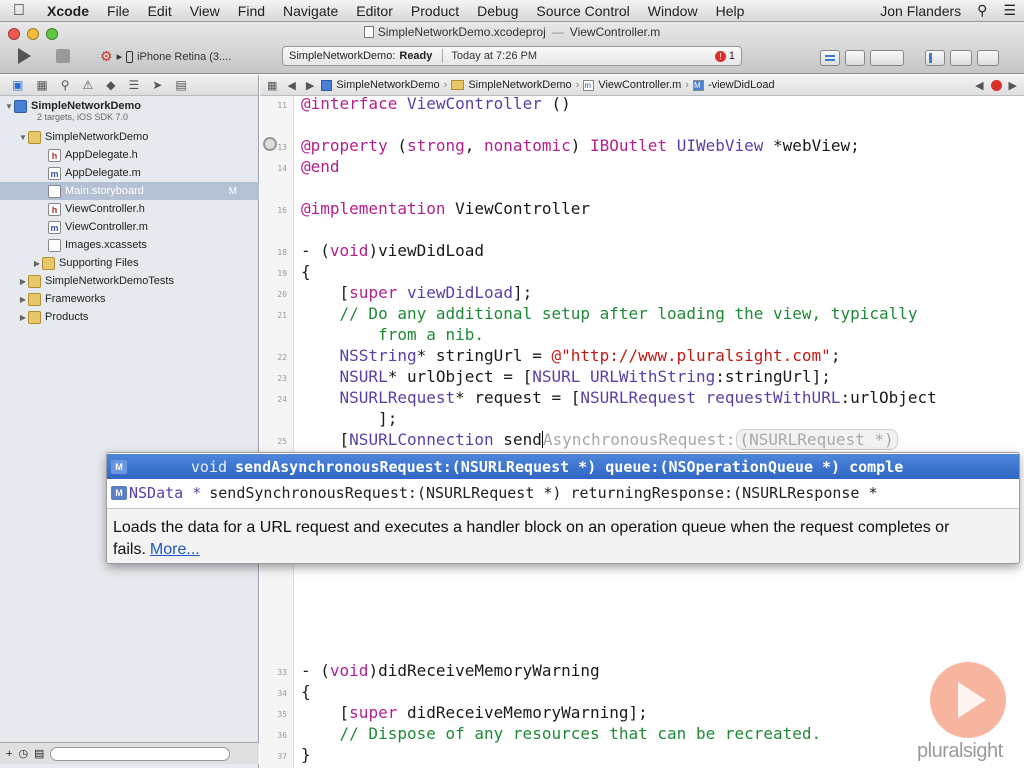 The image size is (1024, 768). I want to click on tree-item-group-simplenetworkdemo: ▼ SimpleNetworkDemo, so click(129, 137).